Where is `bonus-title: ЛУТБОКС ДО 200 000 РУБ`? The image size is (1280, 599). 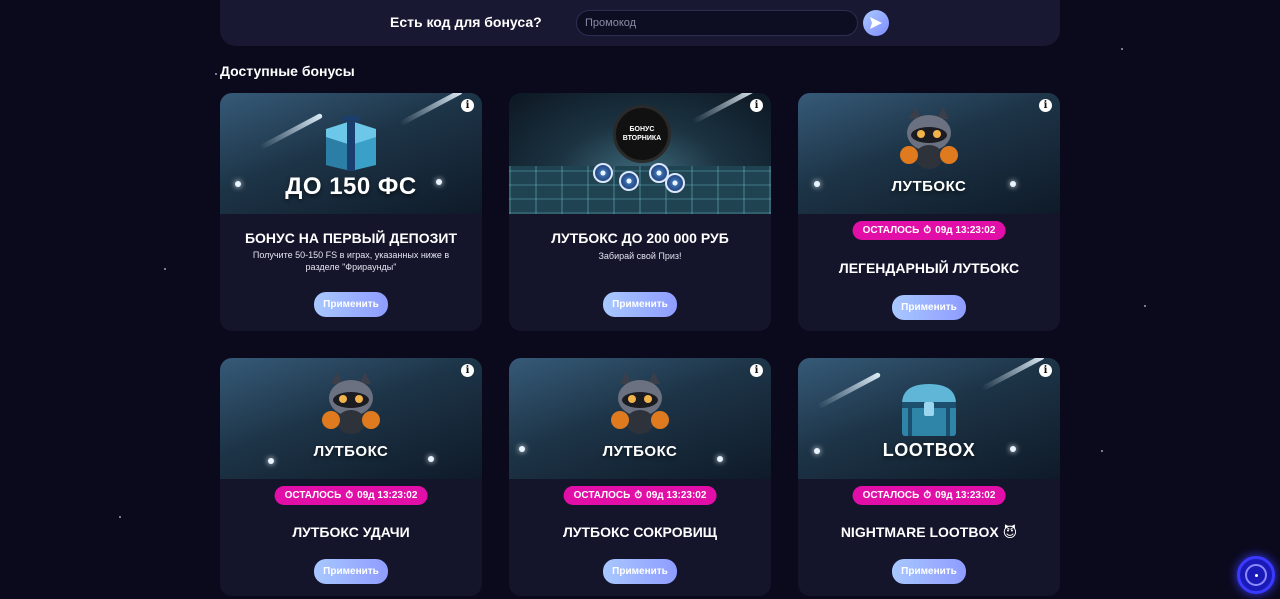 bonus-title: ЛУТБОКС ДО 200 000 РУБ is located at coordinates (640, 238).